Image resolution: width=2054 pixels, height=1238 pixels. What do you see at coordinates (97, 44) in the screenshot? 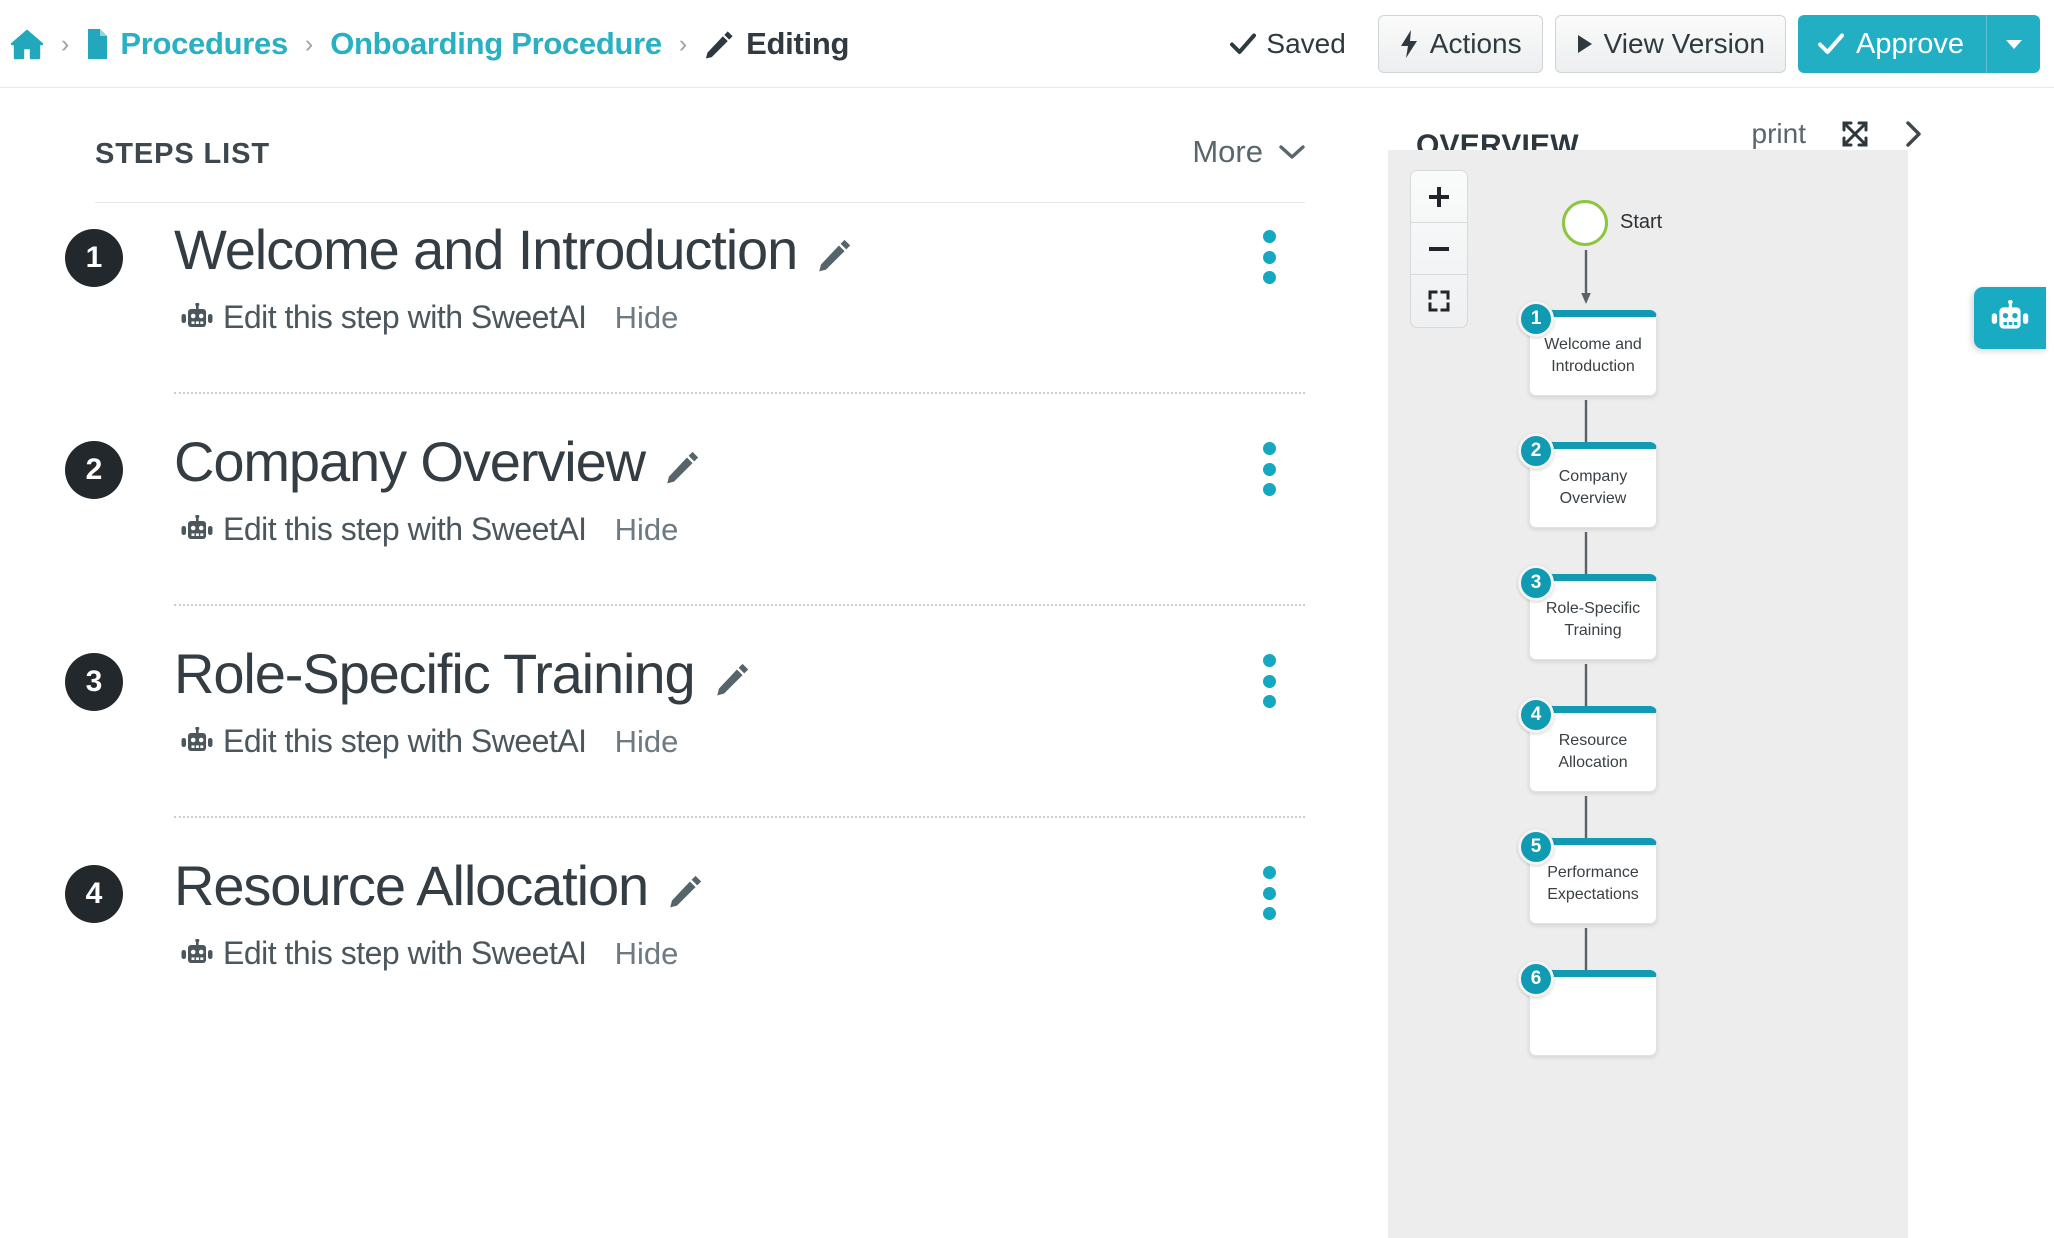
I see `document-icon` at bounding box center [97, 44].